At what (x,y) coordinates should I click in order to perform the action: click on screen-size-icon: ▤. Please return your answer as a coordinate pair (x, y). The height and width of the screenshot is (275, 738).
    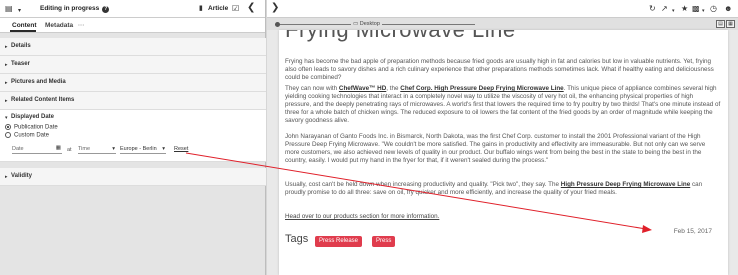
    Looking at the image, I should click on (720, 24).